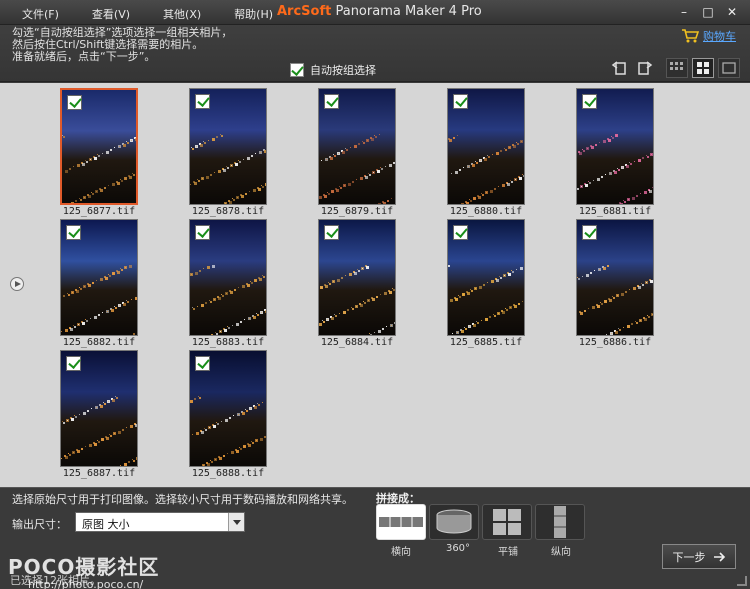  I want to click on horizontal-panorama-icon, so click(401, 522).